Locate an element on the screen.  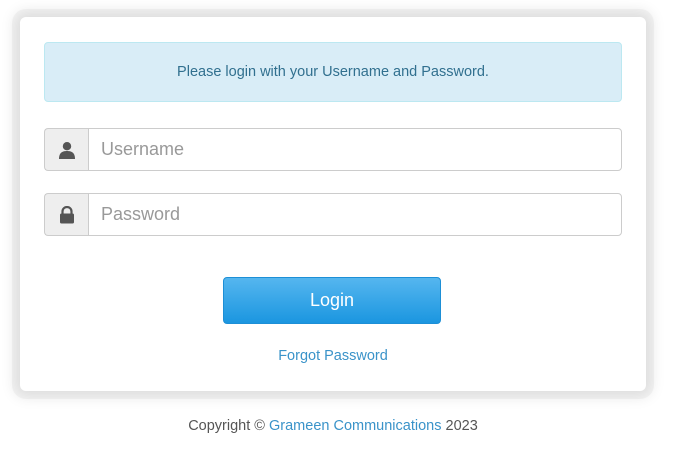
username-field-group is located at coordinates (333, 149).